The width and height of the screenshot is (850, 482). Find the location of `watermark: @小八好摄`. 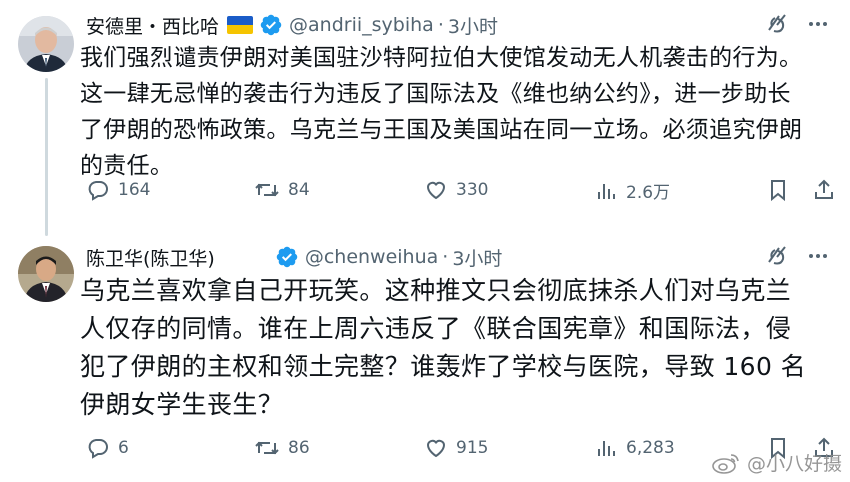

watermark: @小八好摄 is located at coordinates (776, 462).